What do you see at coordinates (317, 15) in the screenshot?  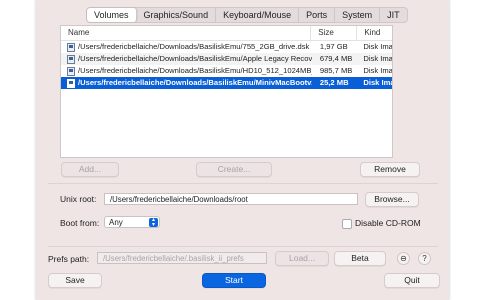 I see `tab-ports: Ports` at bounding box center [317, 15].